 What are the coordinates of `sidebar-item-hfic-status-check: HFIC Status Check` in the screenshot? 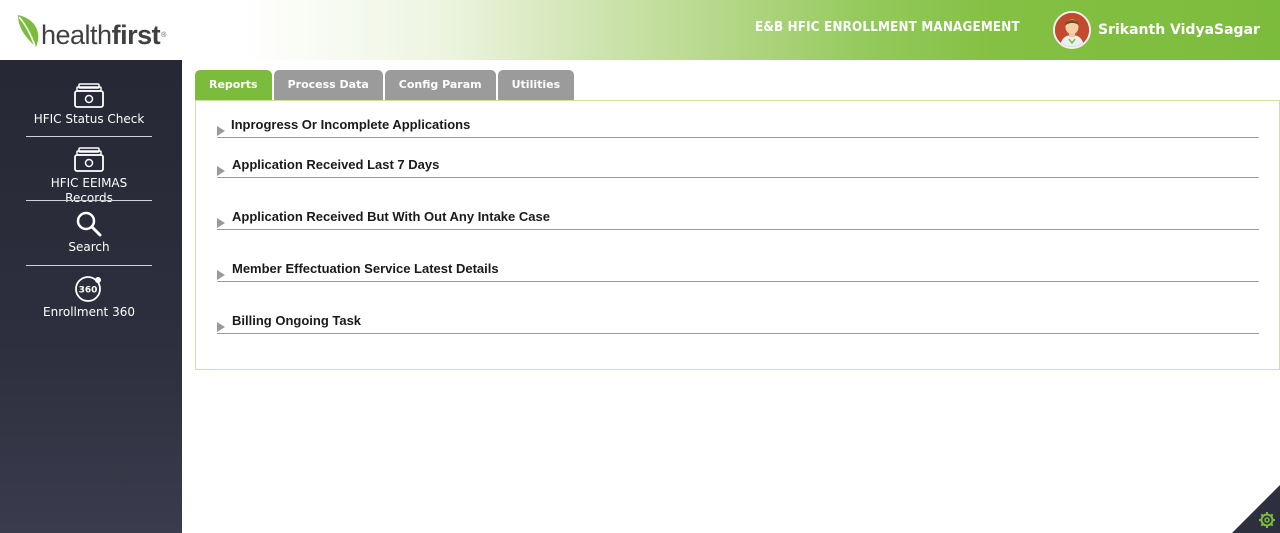 It's located at (89, 104).